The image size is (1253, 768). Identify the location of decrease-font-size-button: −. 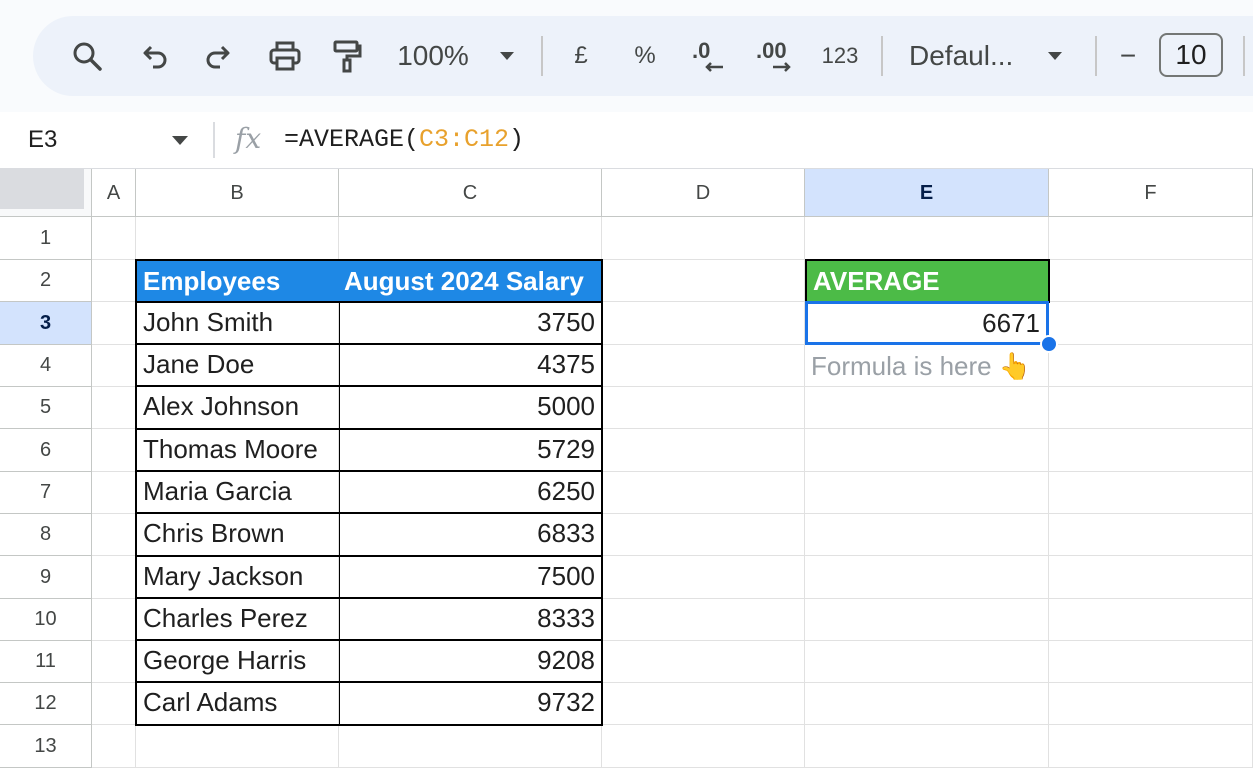
(1128, 56).